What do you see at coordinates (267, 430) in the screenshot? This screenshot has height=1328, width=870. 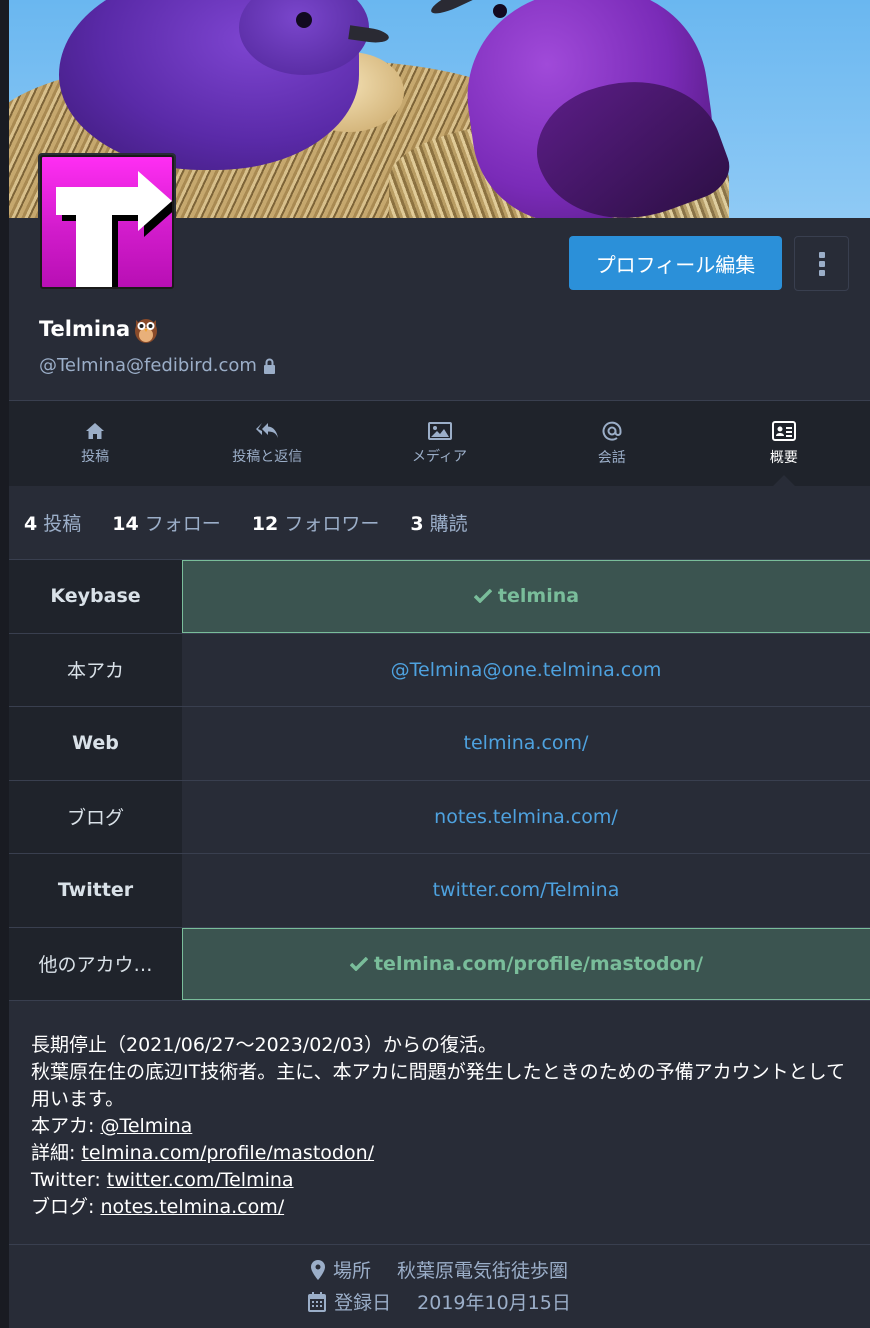 I see `reply-all-icon` at bounding box center [267, 430].